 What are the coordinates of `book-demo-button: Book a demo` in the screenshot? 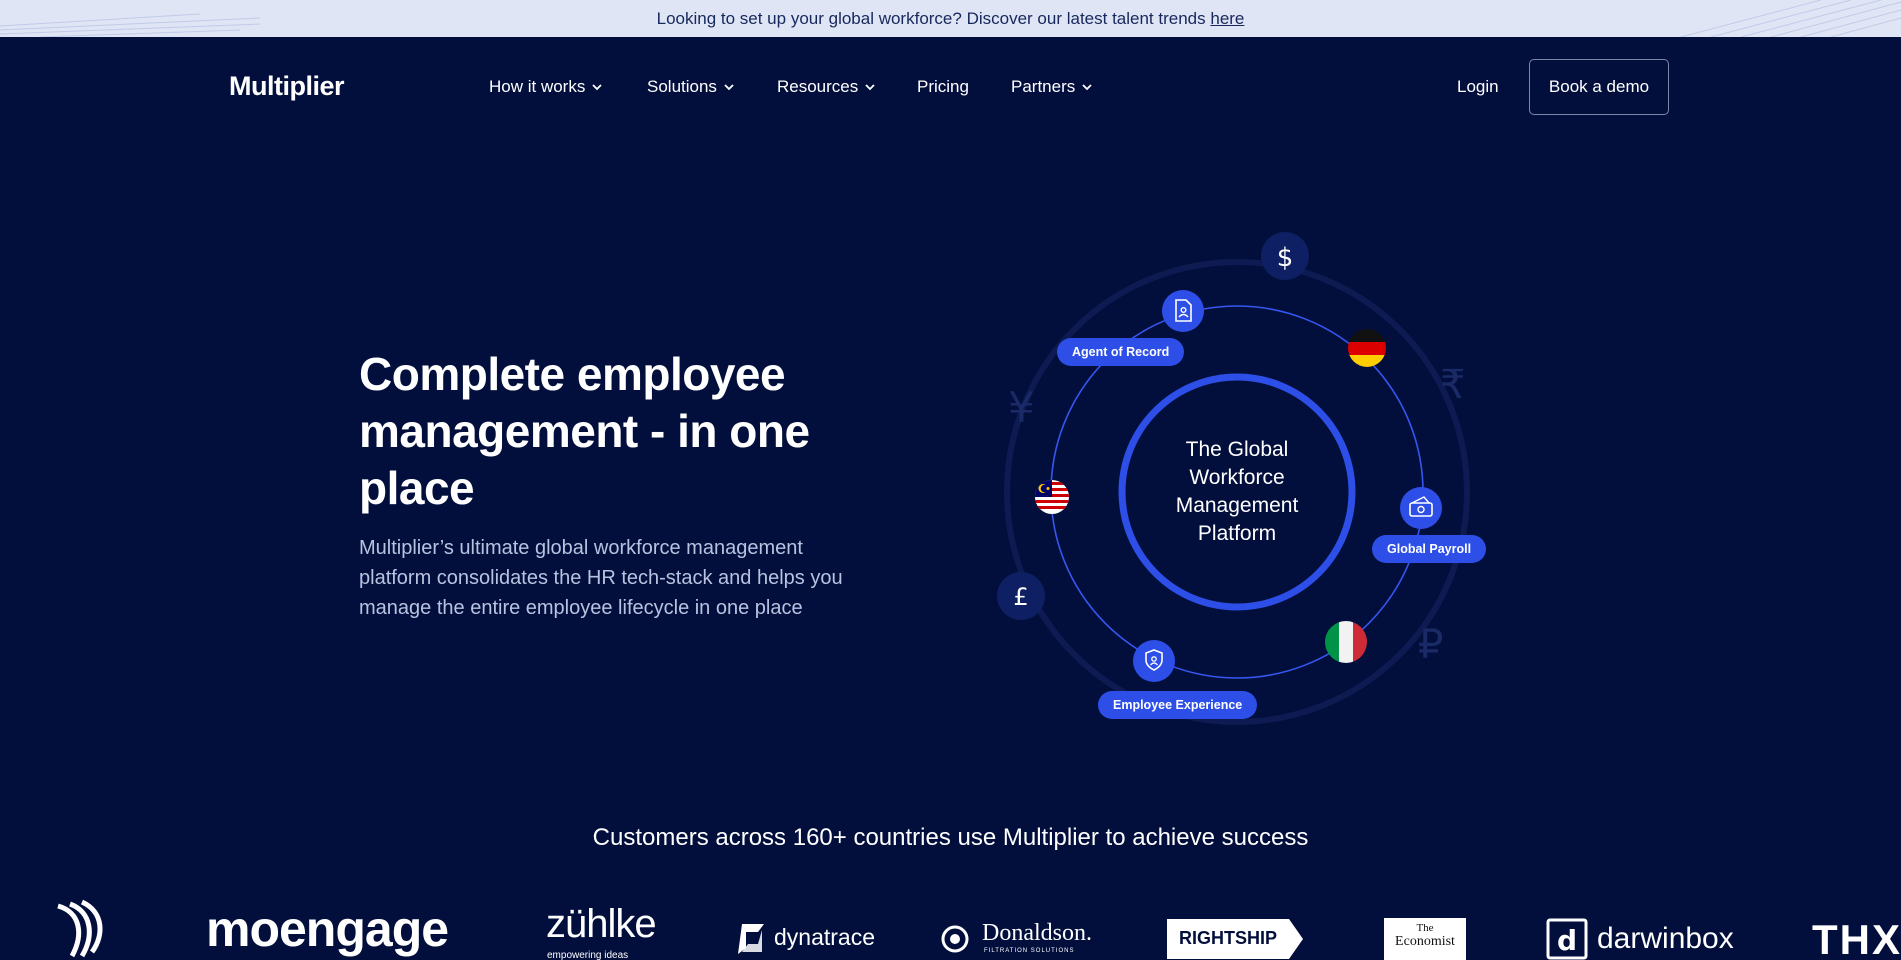 It's located at (1599, 87).